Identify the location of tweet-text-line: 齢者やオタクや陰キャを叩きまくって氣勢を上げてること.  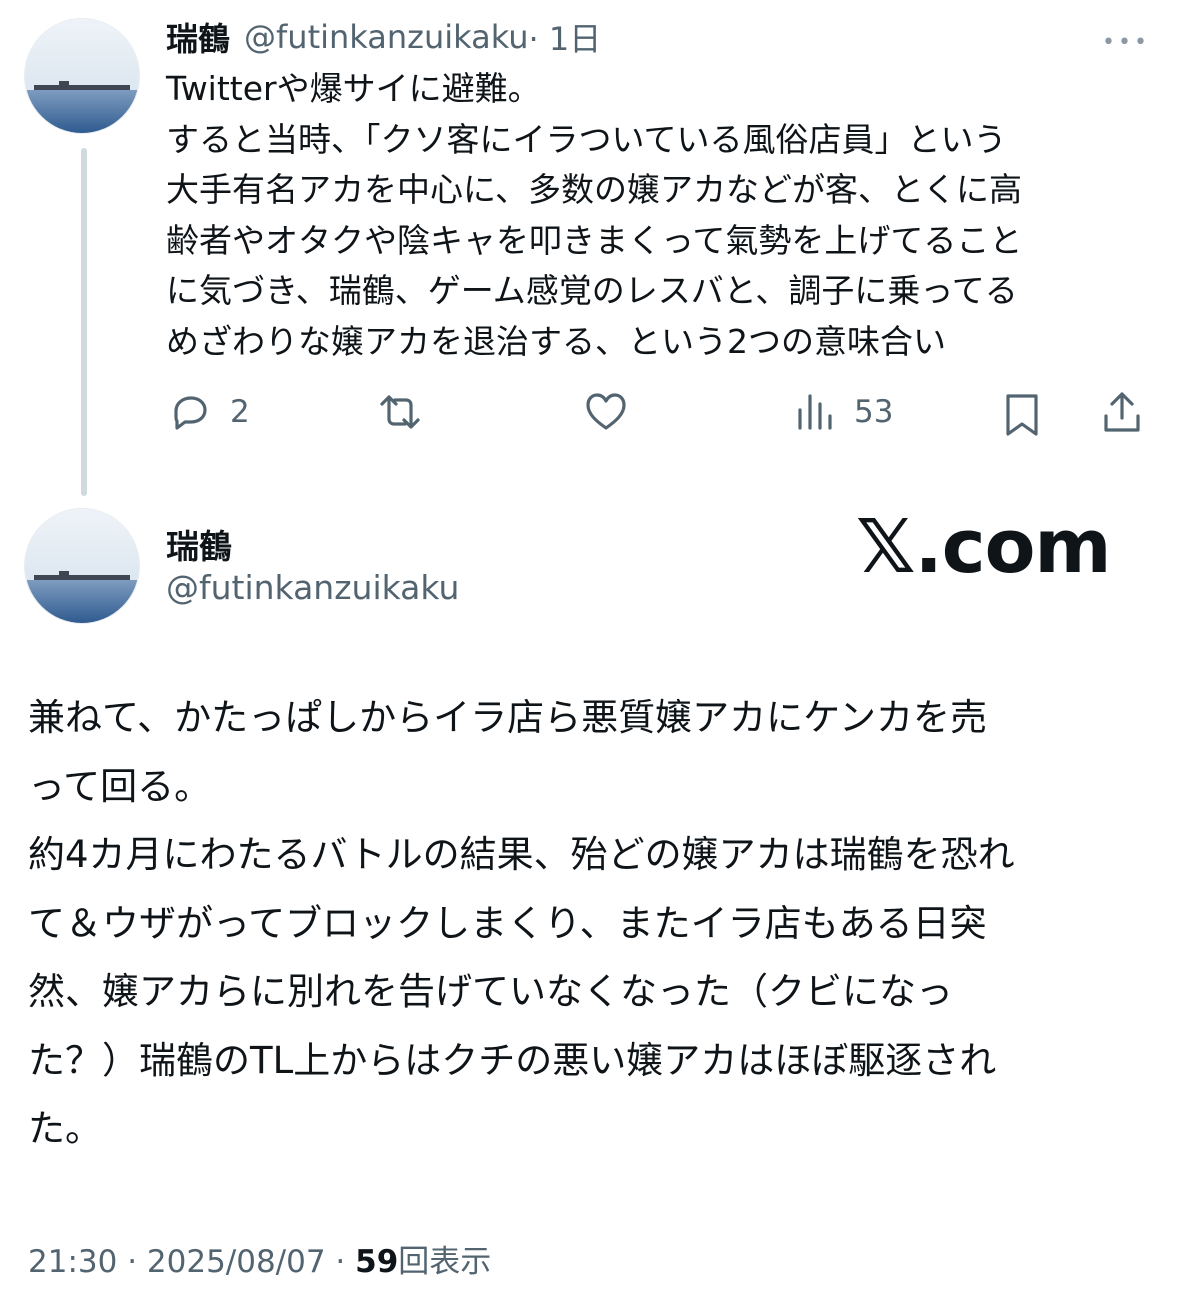
(594, 240).